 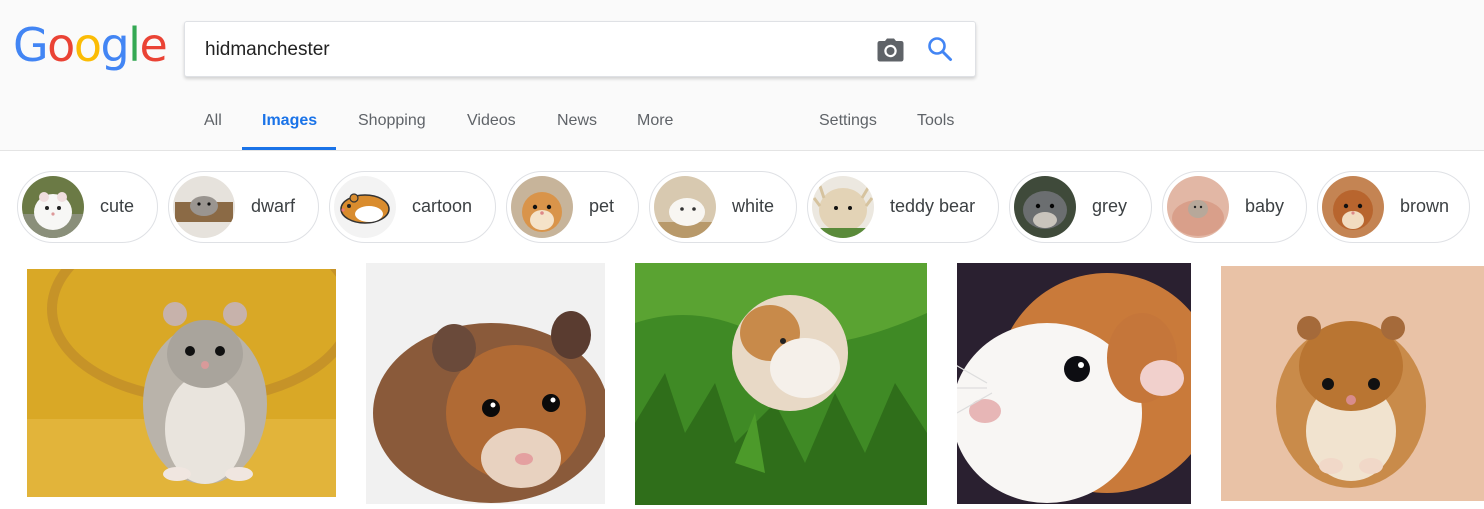 What do you see at coordinates (848, 131) in the screenshot?
I see `tab-settings: Settings` at bounding box center [848, 131].